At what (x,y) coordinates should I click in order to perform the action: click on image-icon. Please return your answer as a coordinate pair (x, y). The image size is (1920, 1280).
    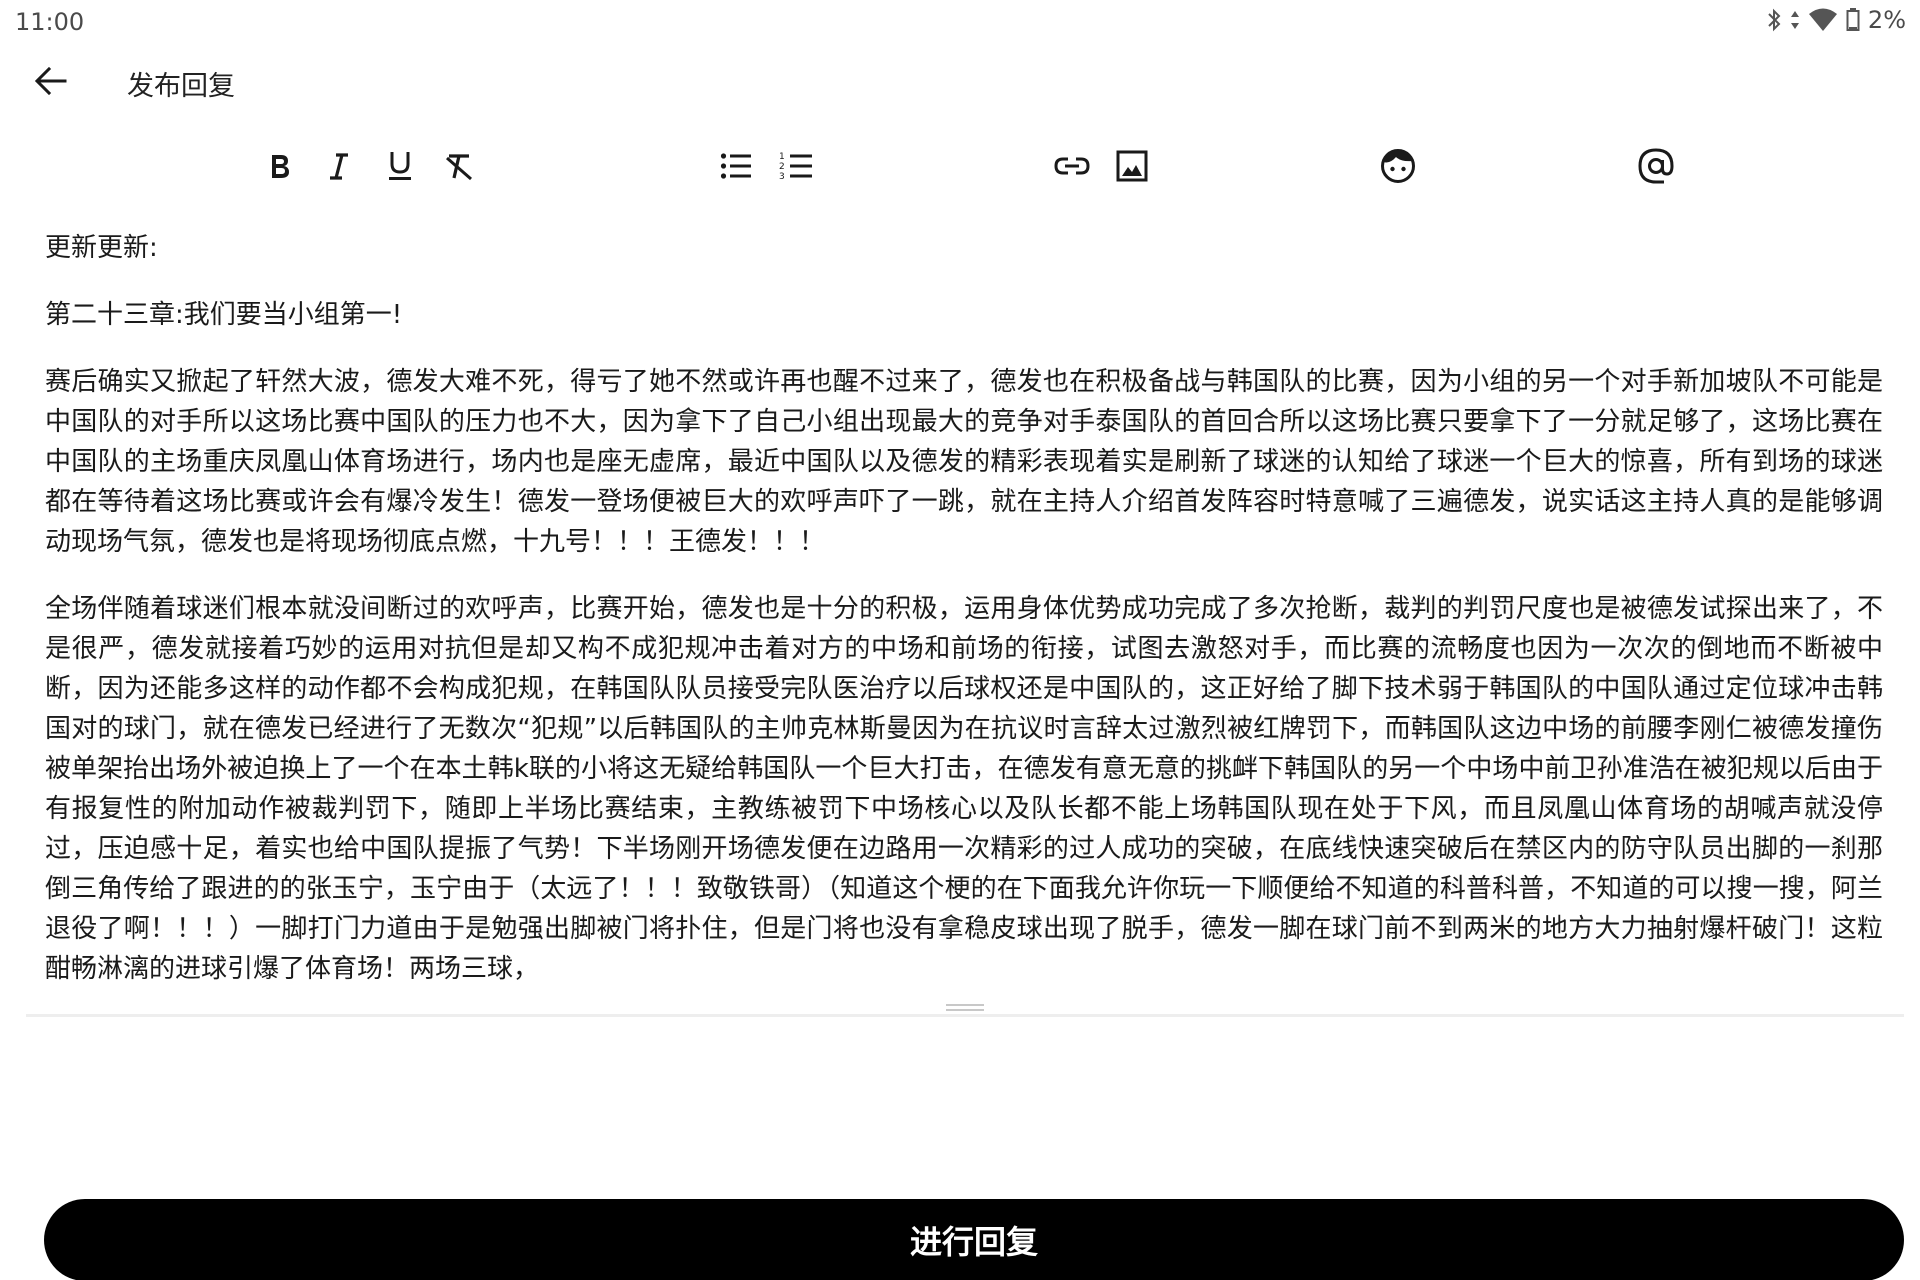
    Looking at the image, I should click on (1132, 166).